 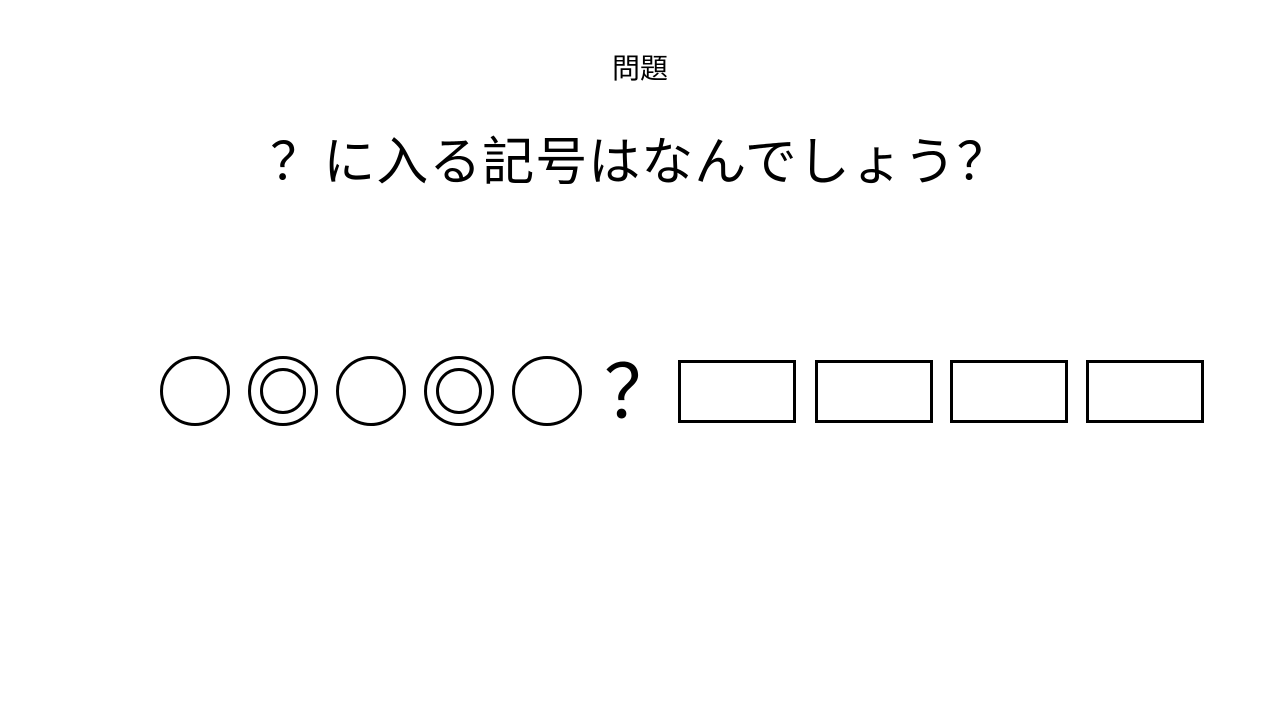 What do you see at coordinates (640, 163) in the screenshot?
I see `question-text: ？に入る記号はなんでしょう？` at bounding box center [640, 163].